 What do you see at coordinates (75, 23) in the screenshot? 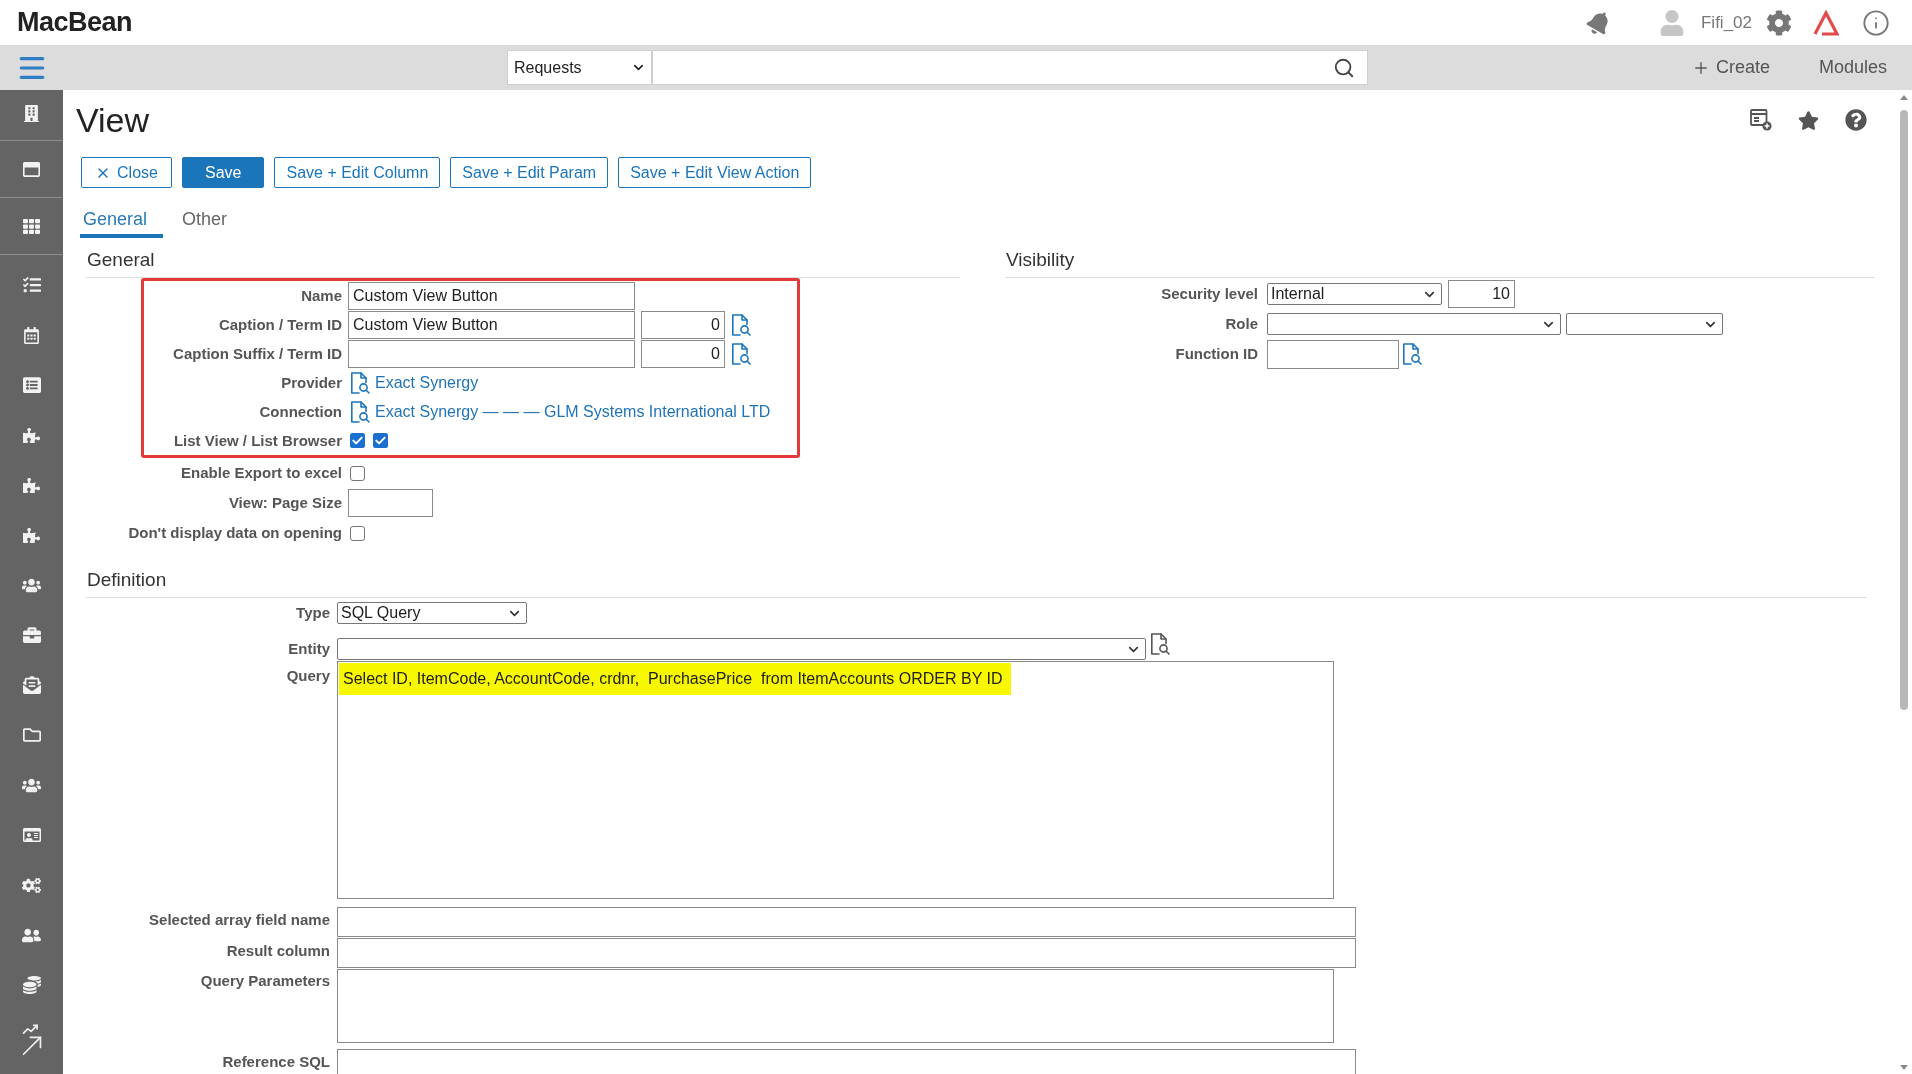
I see `app-name: MacBean` at bounding box center [75, 23].